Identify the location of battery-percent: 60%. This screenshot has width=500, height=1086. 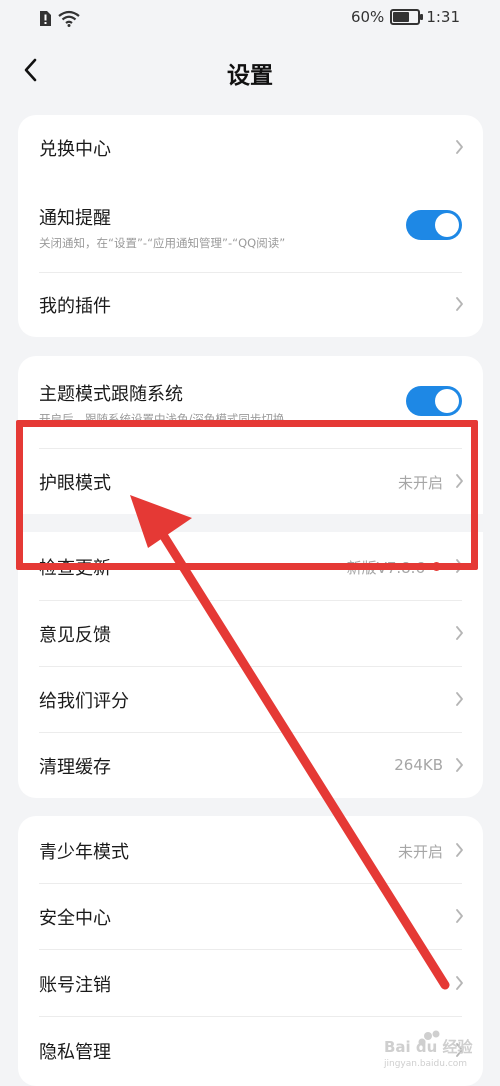
(367, 17).